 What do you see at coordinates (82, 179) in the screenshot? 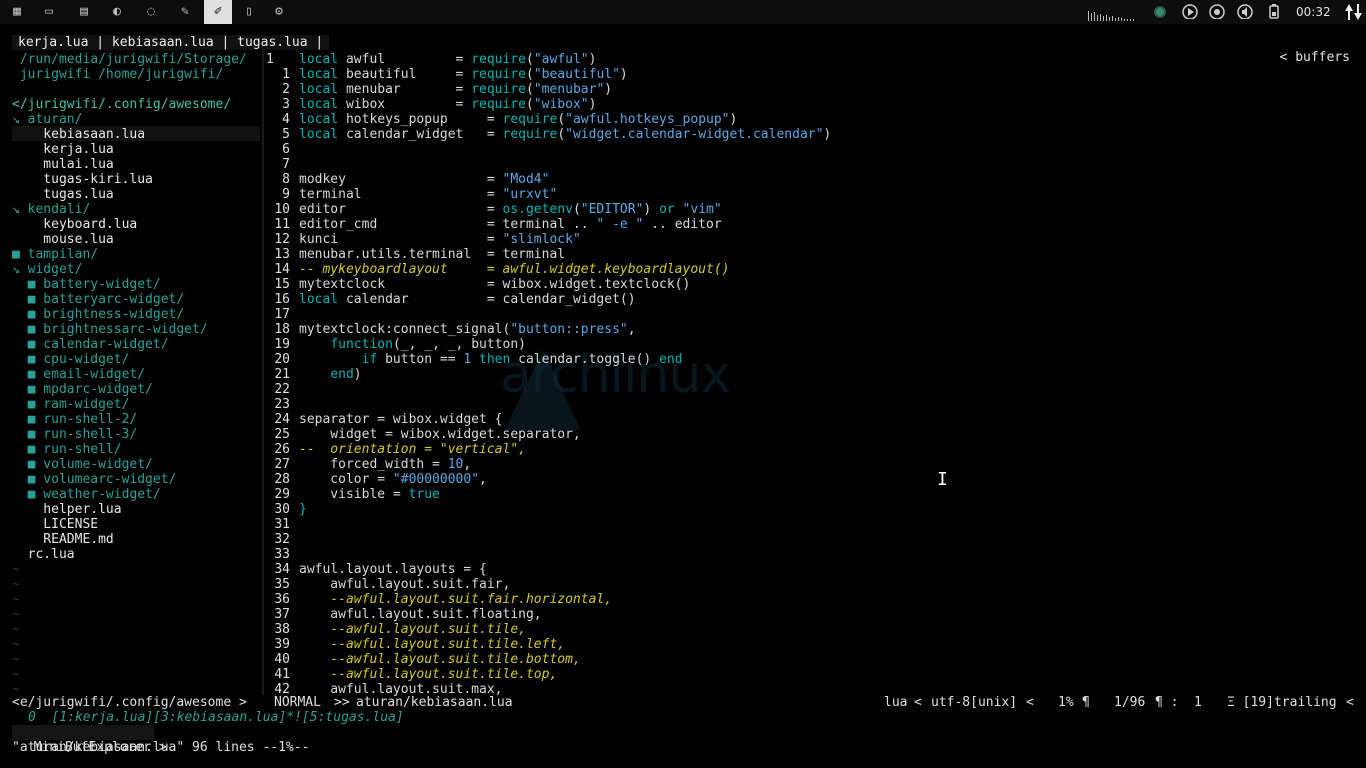
I see `tree-file: tugas-kiri.lua` at bounding box center [82, 179].